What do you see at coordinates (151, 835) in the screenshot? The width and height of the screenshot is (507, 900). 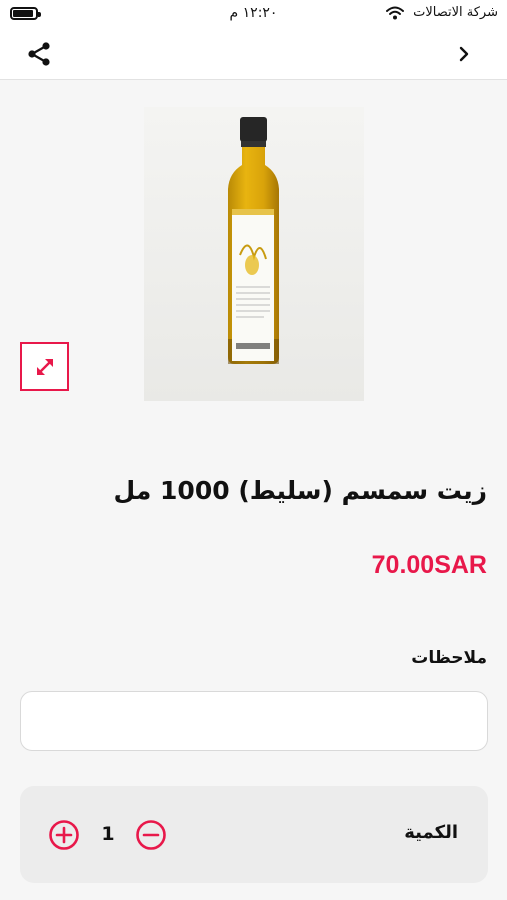 I see `quantity-minus-button` at bounding box center [151, 835].